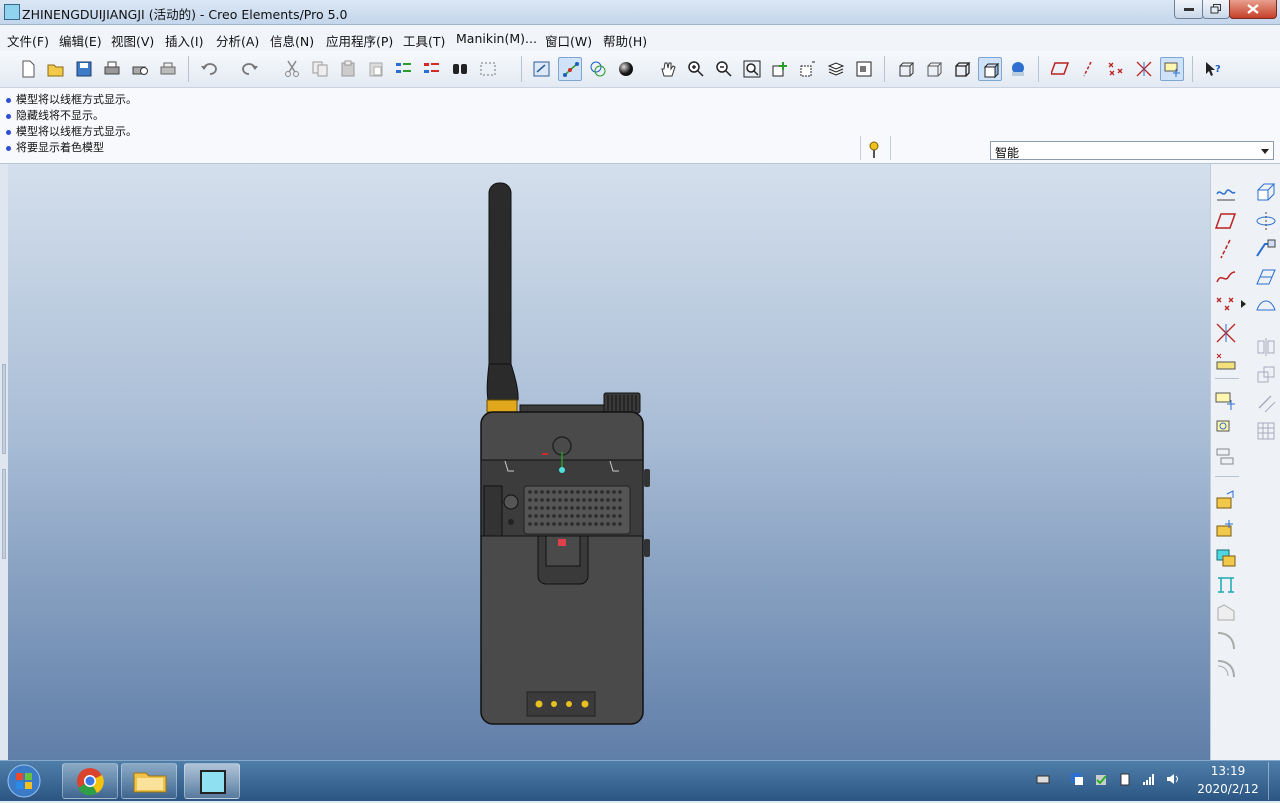 The width and height of the screenshot is (1280, 803). Describe the element at coordinates (1226, 193) in the screenshot. I see `sketch-button` at that location.